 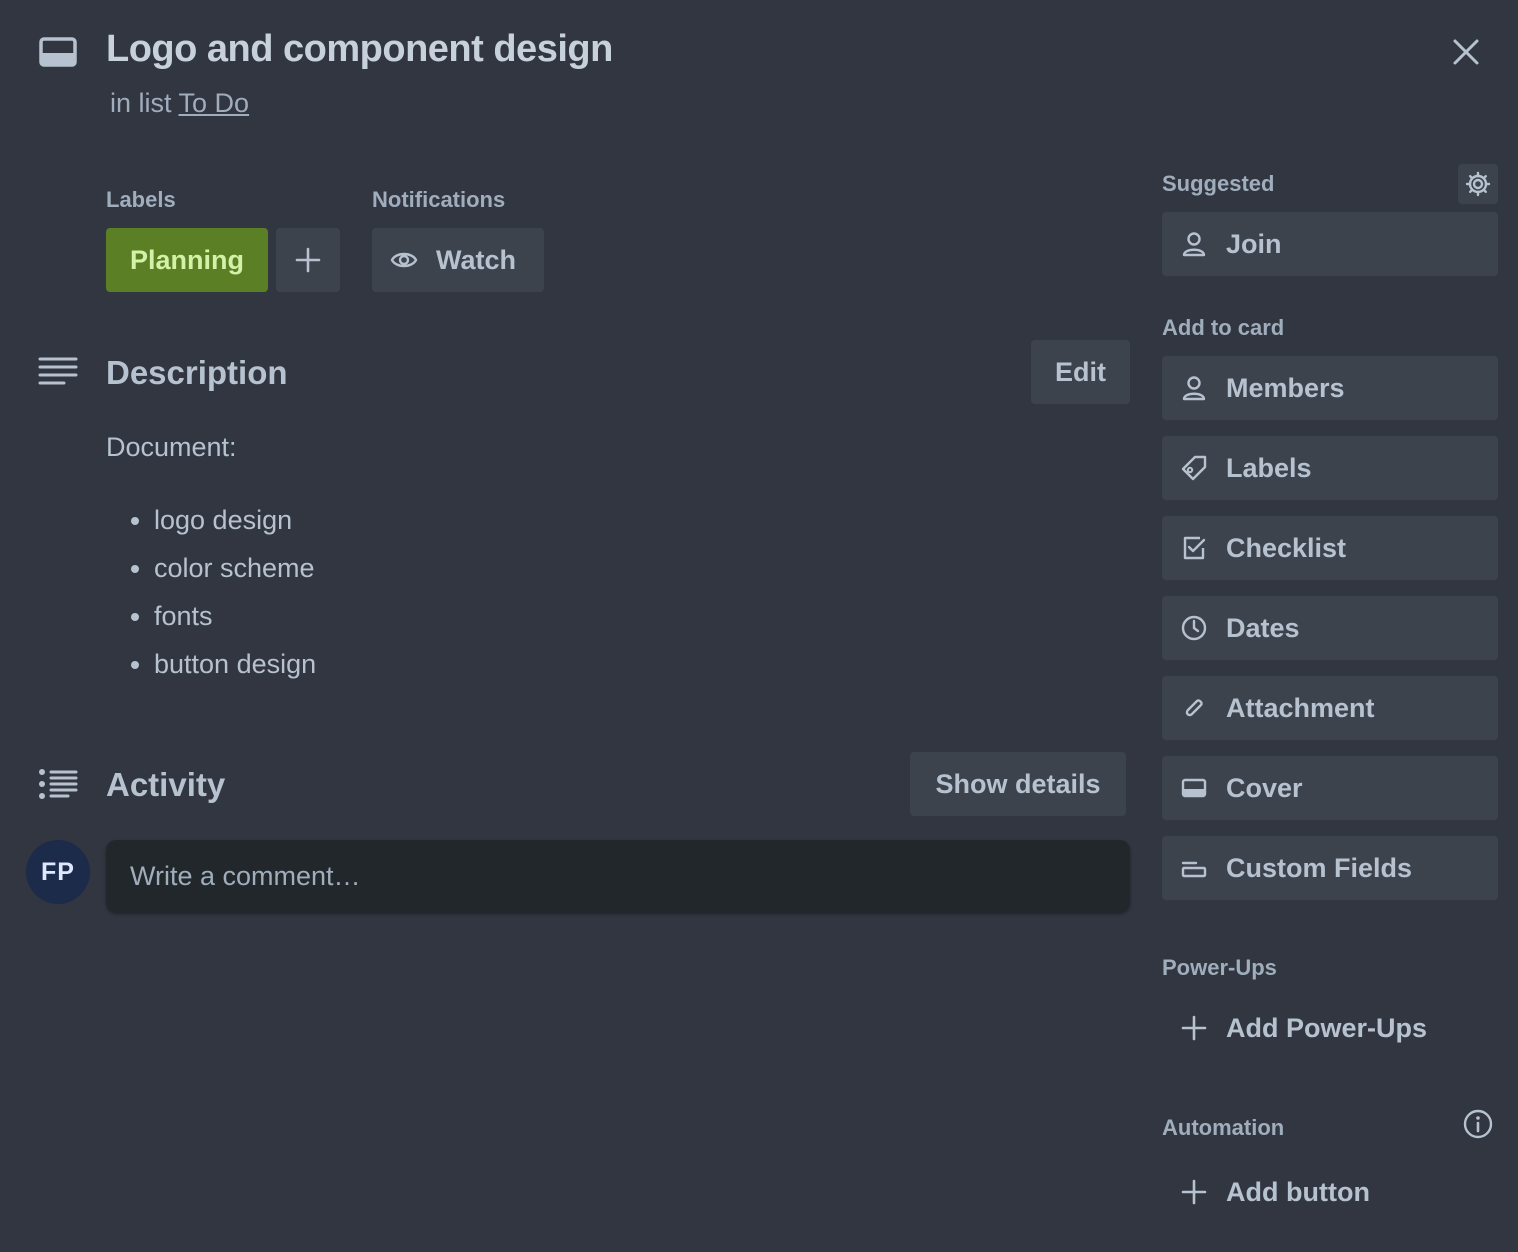 I want to click on card-subtitle: in list To Do, so click(x=179, y=103).